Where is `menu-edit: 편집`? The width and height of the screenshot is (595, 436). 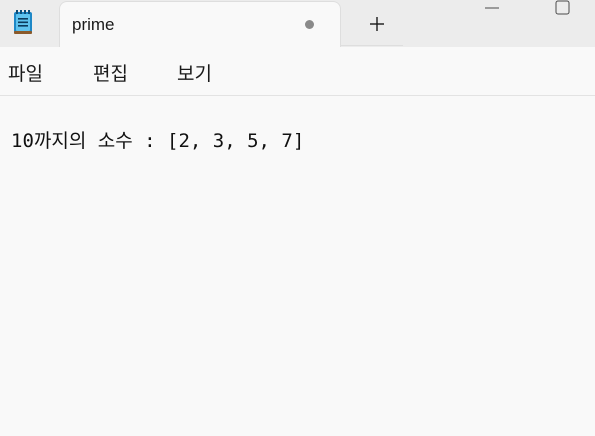
menu-edit: 편집 is located at coordinates (110, 72).